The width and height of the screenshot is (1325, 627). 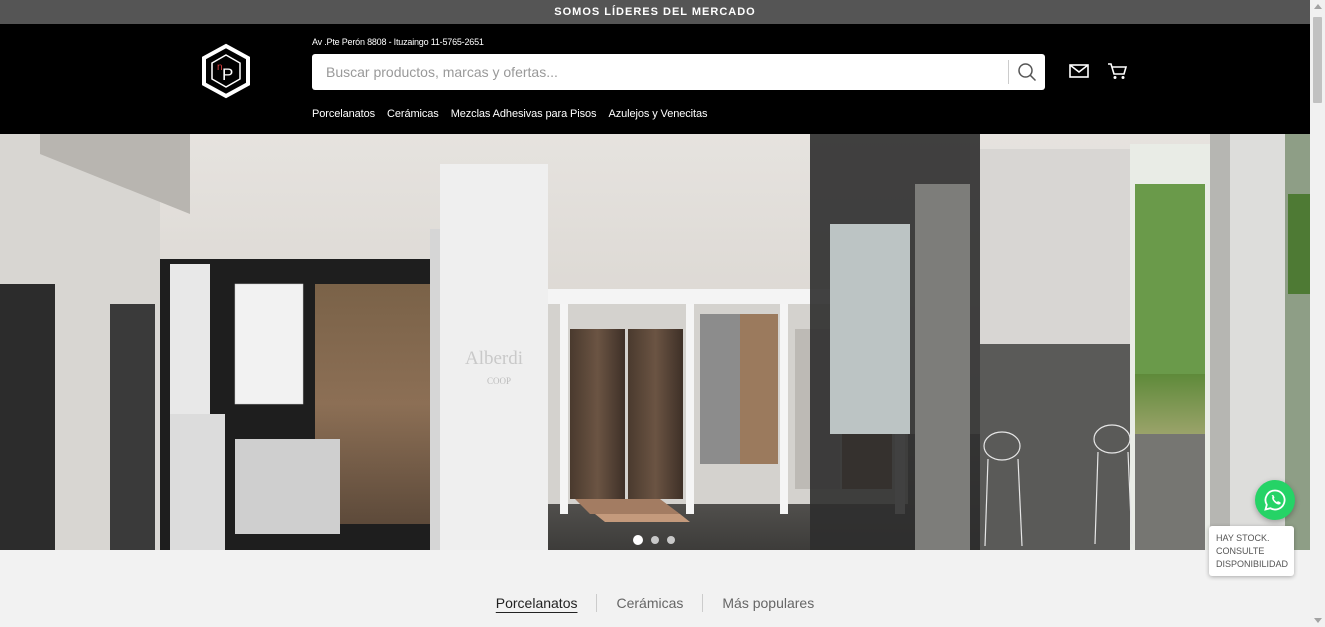 I want to click on product-tabs: Porcelanatos Cerámicas Más populares, so click(x=655, y=603).